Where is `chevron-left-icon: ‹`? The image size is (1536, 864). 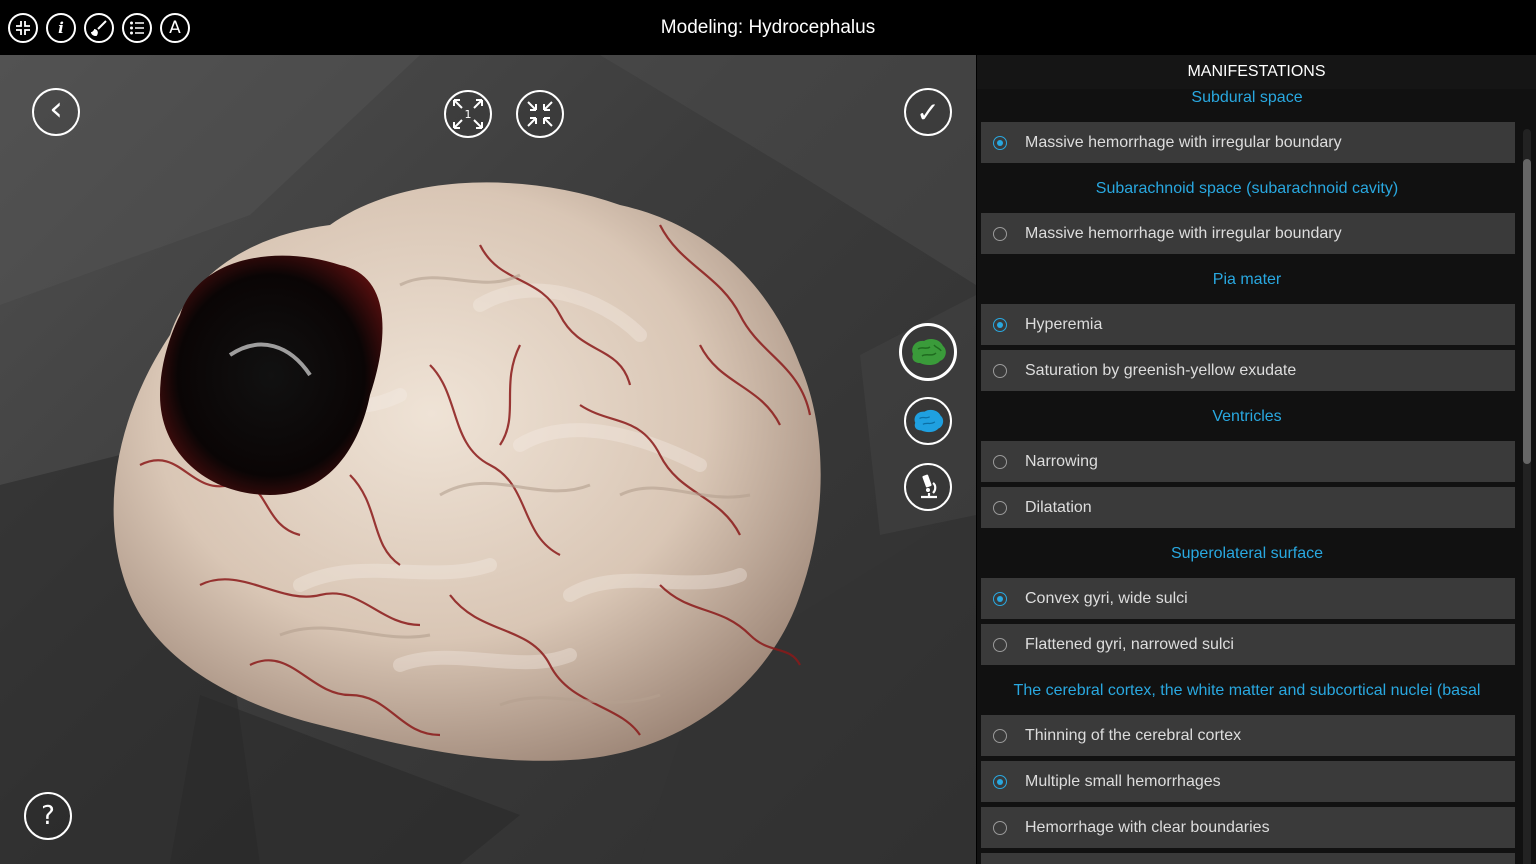
chevron-left-icon: ‹ is located at coordinates (56, 109).